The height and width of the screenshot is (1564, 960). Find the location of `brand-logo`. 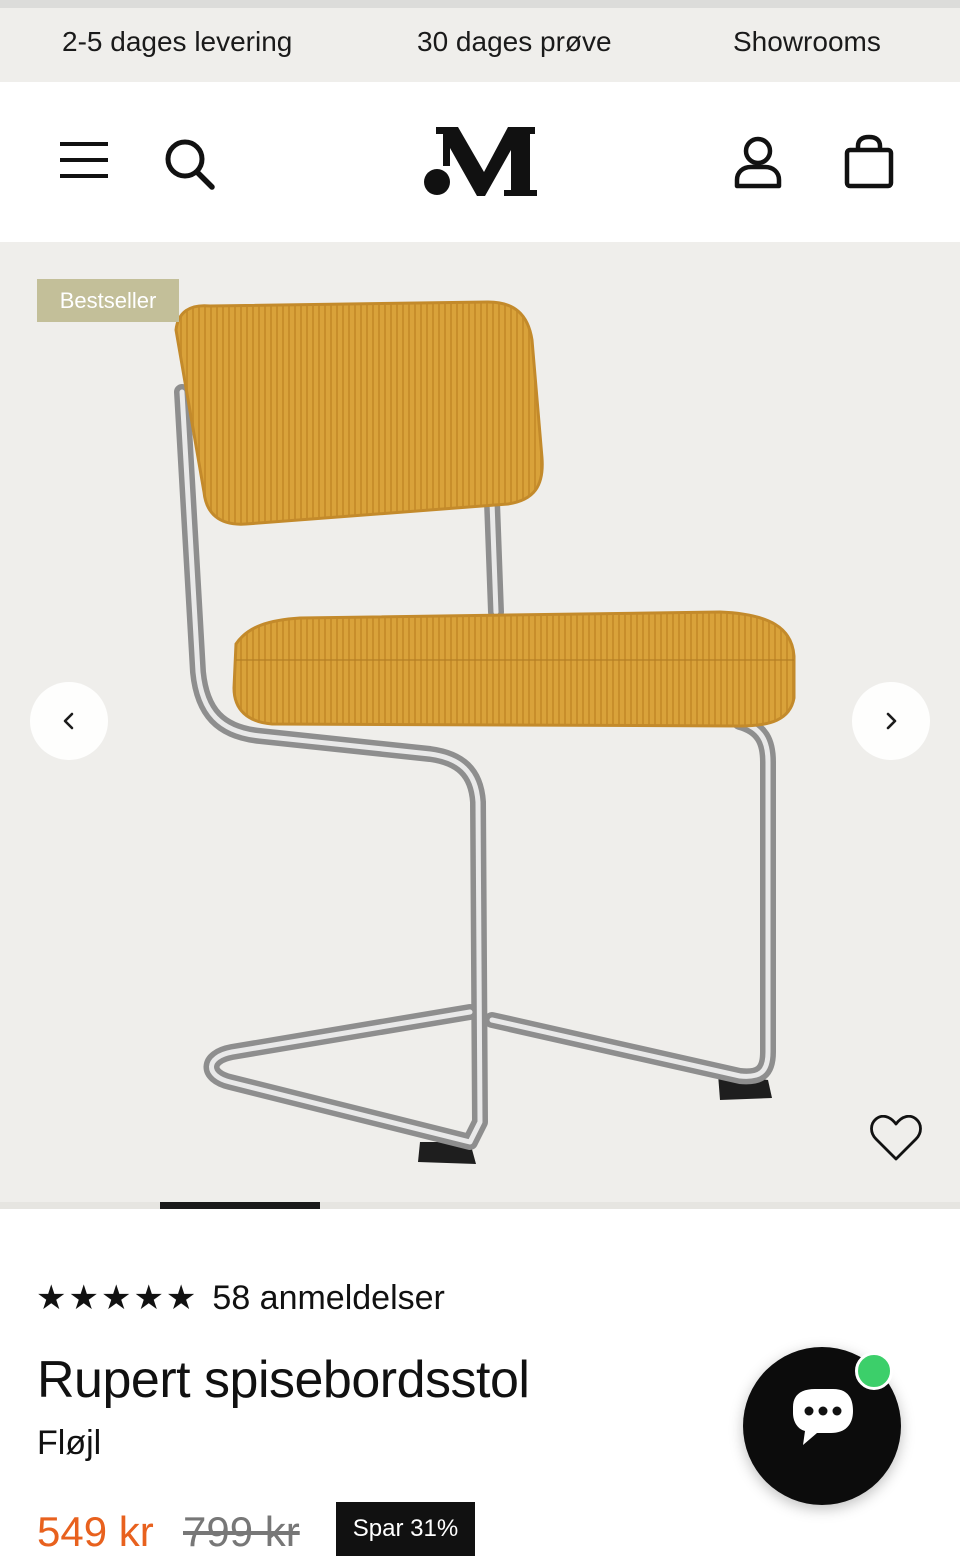

brand-logo is located at coordinates (480, 161).